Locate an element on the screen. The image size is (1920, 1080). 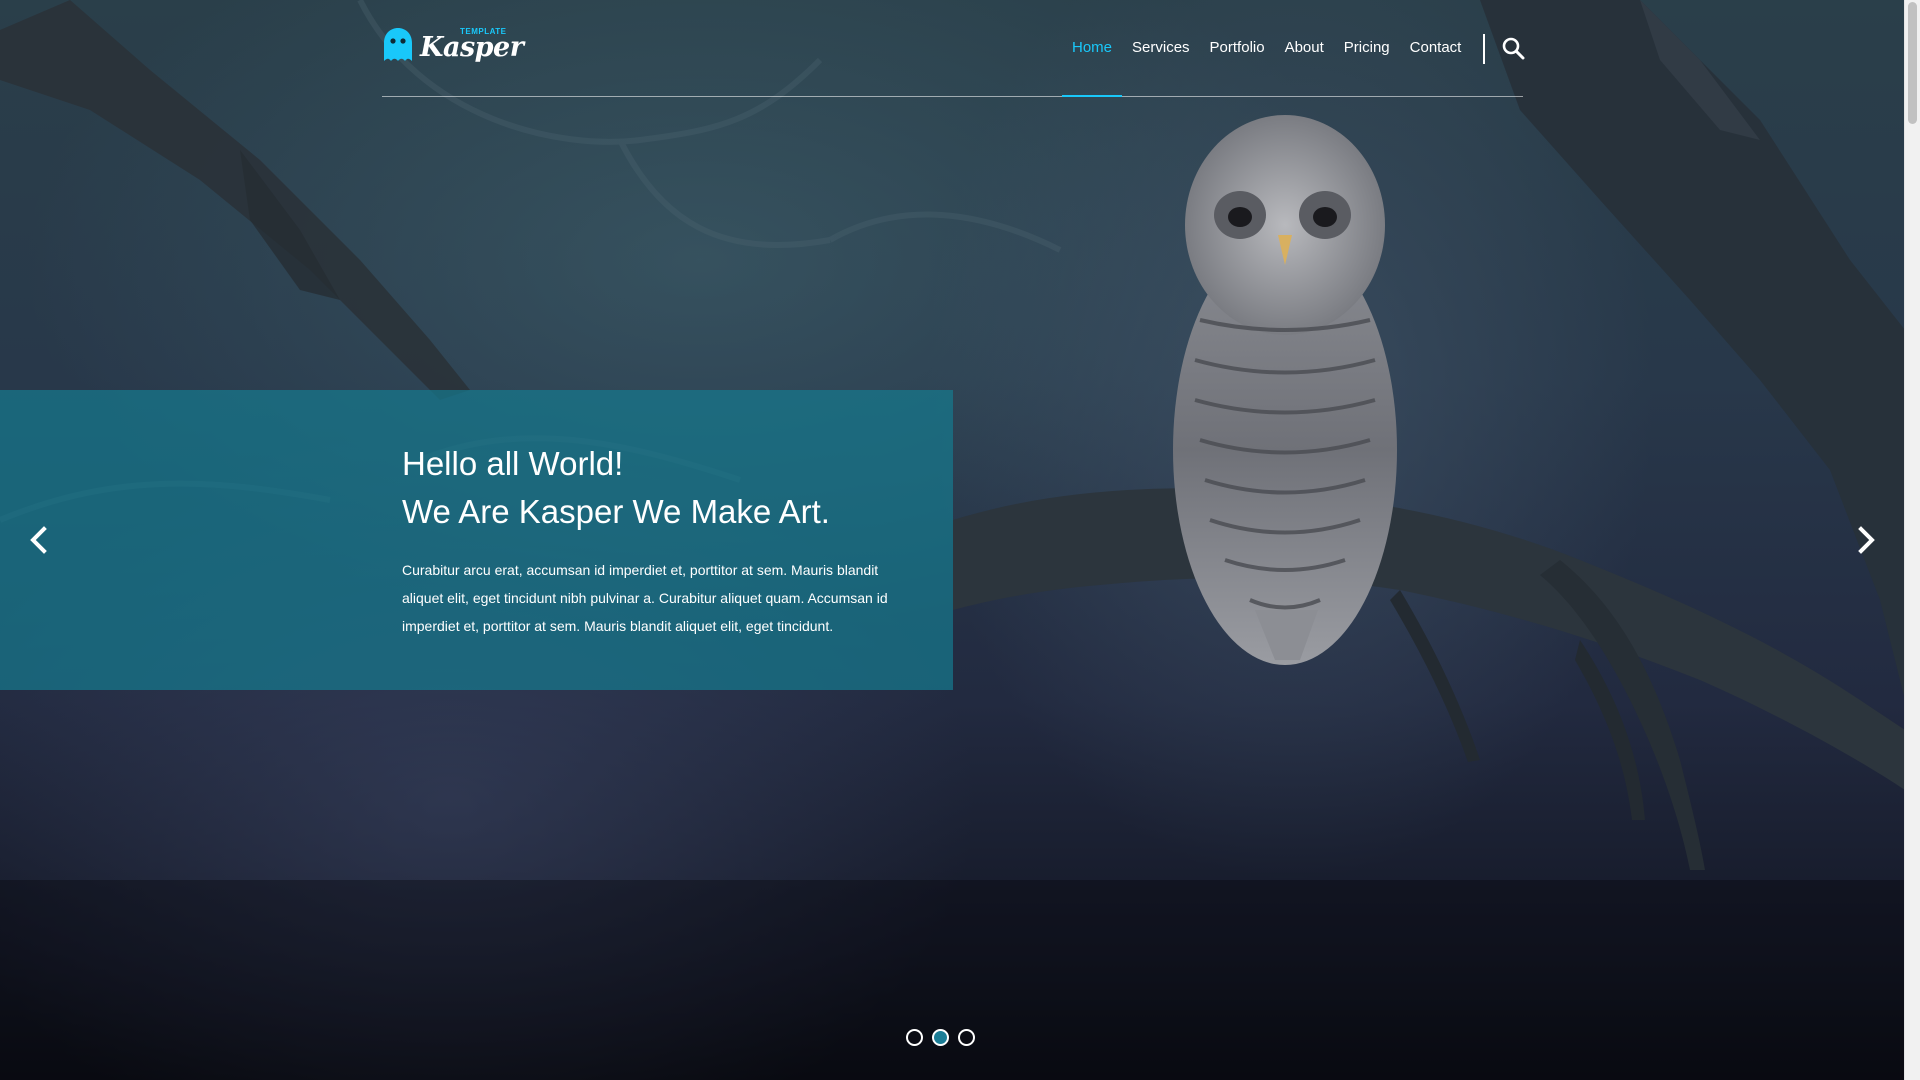
carousel-prev-button is located at coordinates (39, 540).